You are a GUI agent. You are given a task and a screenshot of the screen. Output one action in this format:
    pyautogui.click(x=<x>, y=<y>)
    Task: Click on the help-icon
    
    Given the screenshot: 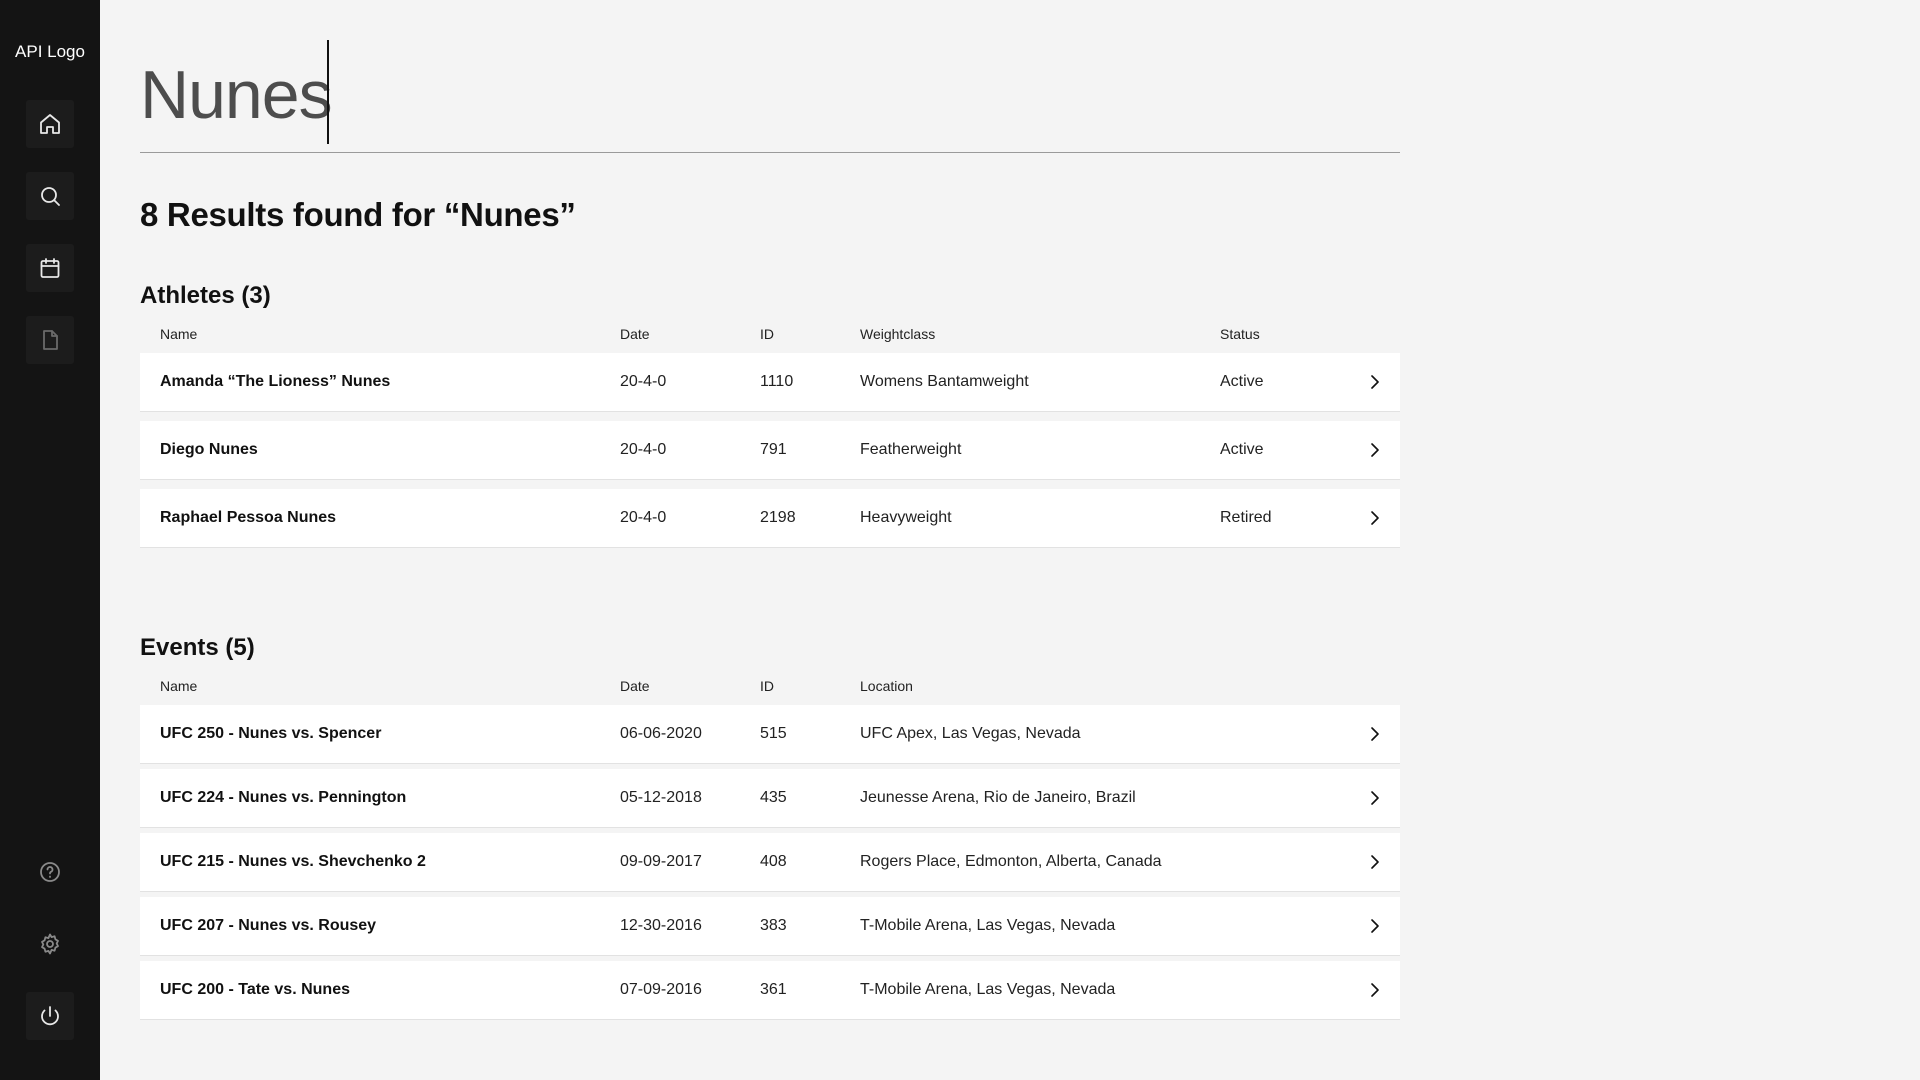 What is the action you would take?
    pyautogui.click(x=50, y=872)
    